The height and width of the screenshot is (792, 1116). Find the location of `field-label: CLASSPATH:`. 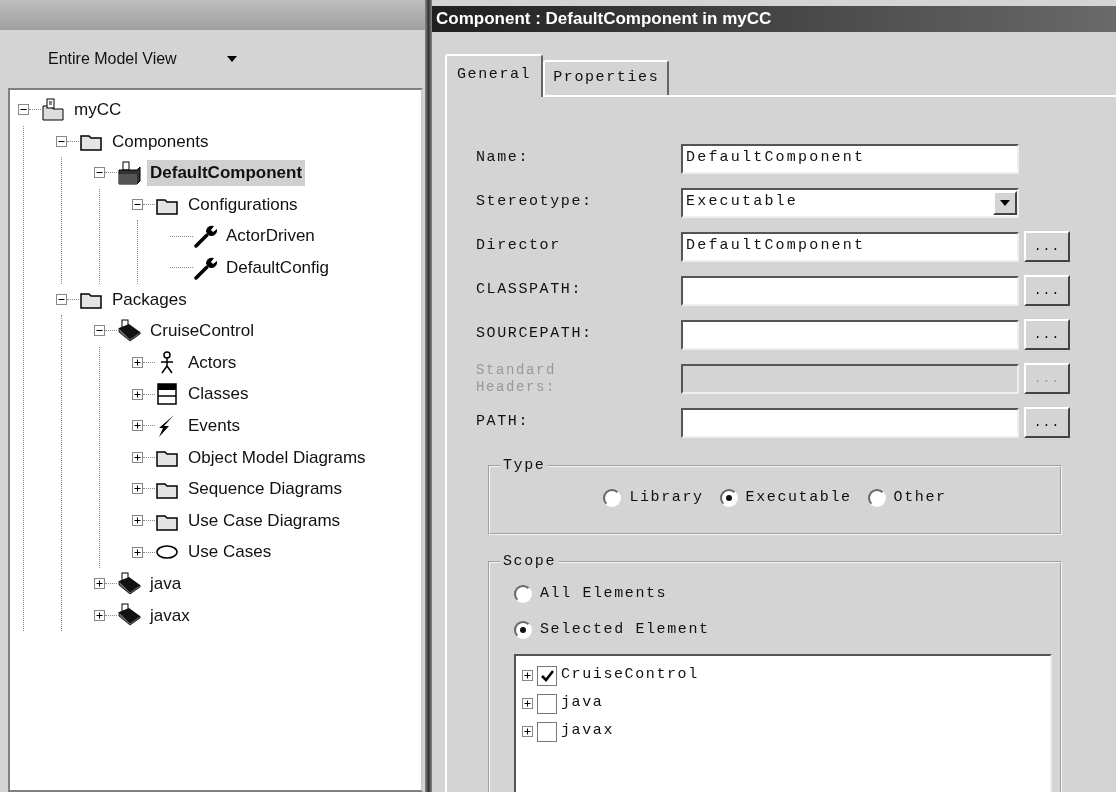

field-label: CLASSPATH: is located at coordinates (529, 290).